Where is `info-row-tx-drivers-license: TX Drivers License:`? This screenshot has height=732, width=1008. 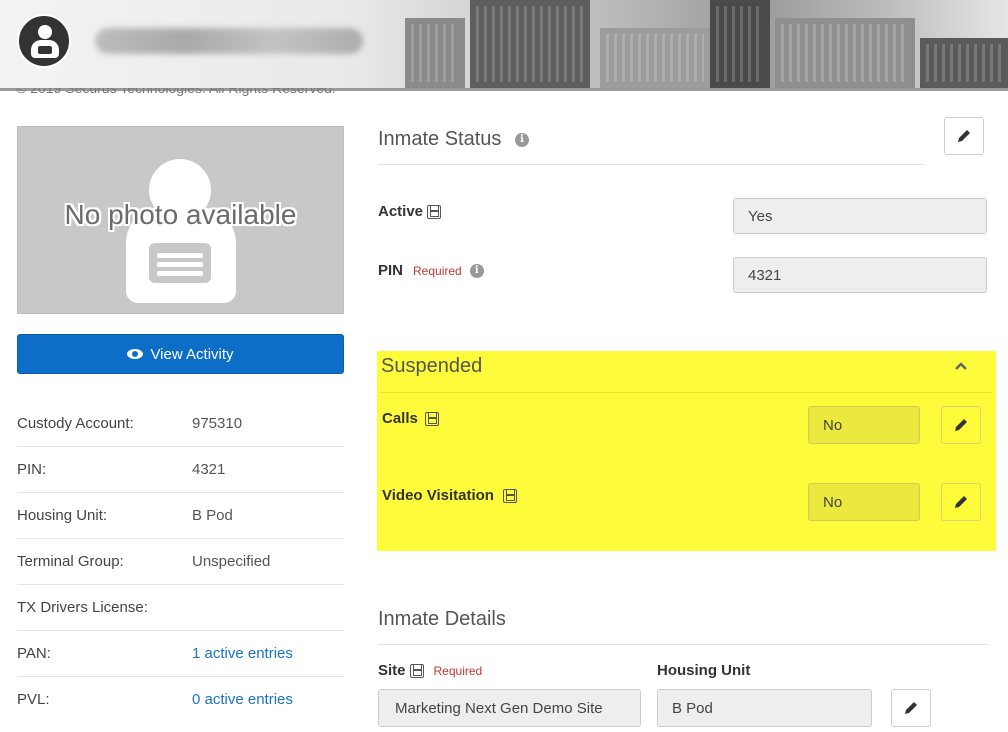 info-row-tx-drivers-license: TX Drivers License: is located at coordinates (180, 607).